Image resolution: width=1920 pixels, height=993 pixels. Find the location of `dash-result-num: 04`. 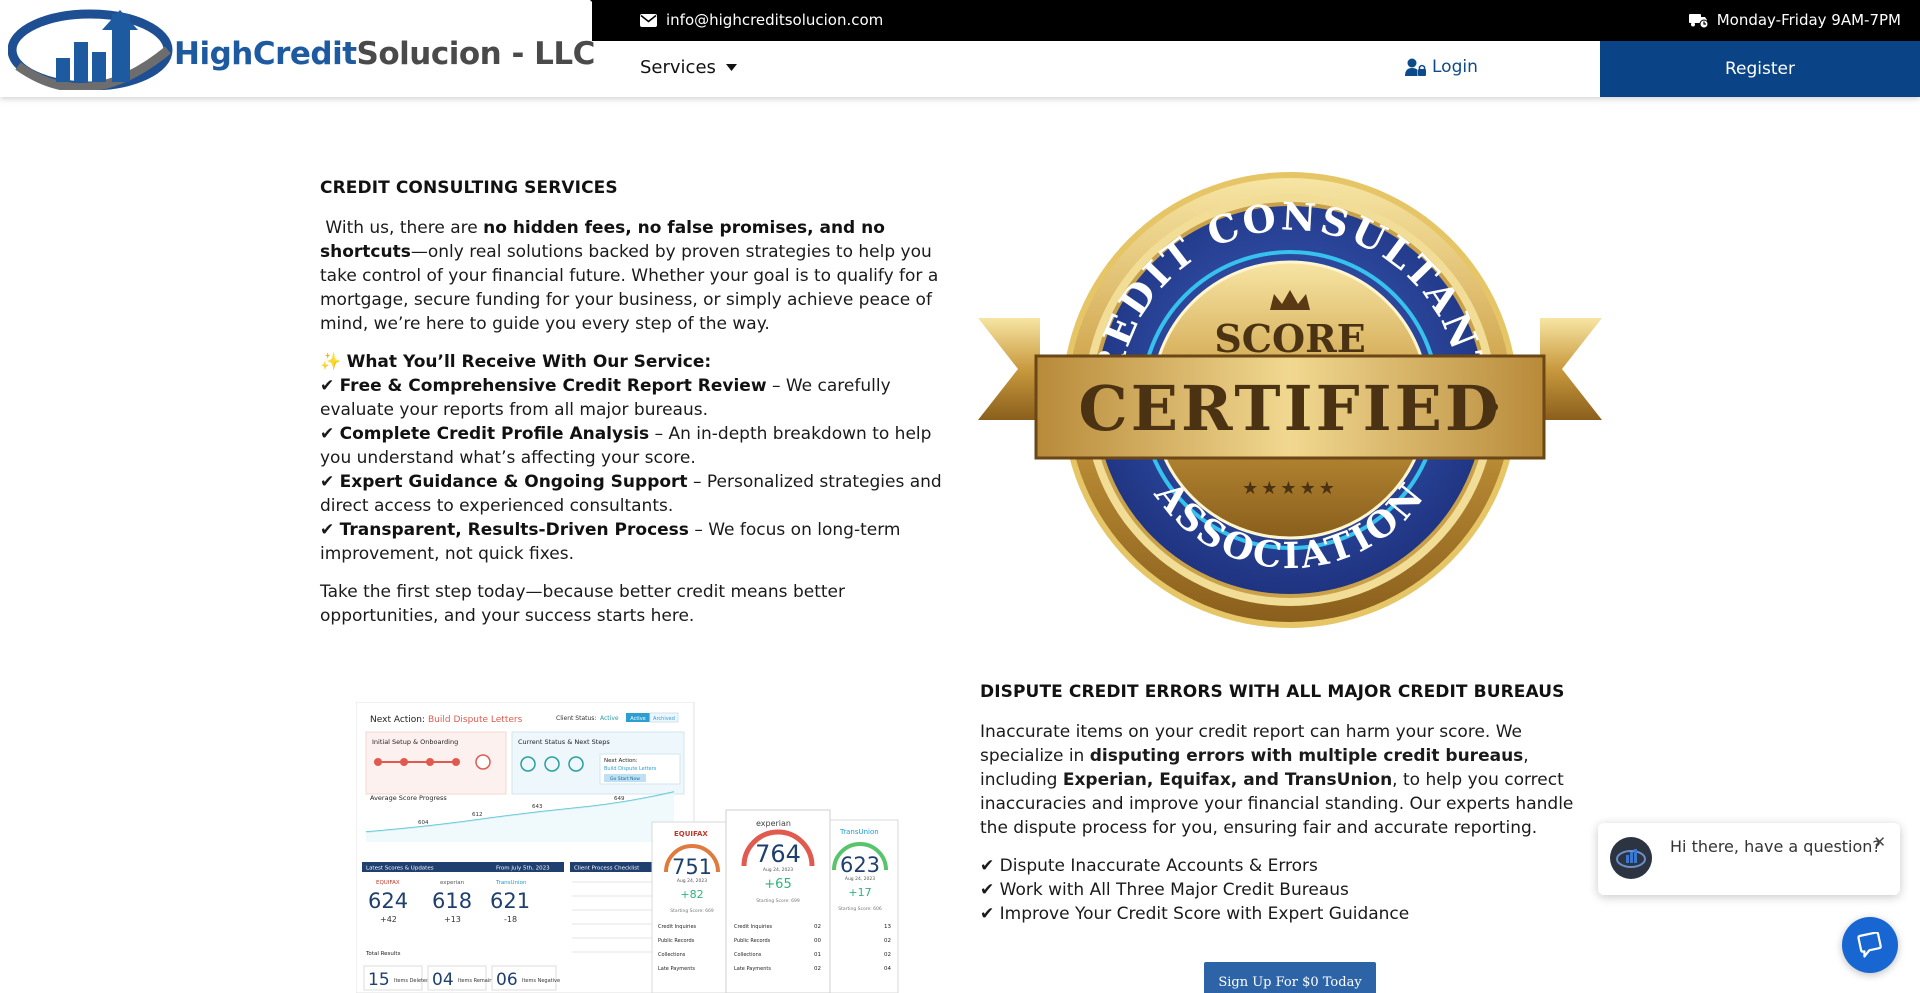

dash-result-num: 04 is located at coordinates (443, 980).